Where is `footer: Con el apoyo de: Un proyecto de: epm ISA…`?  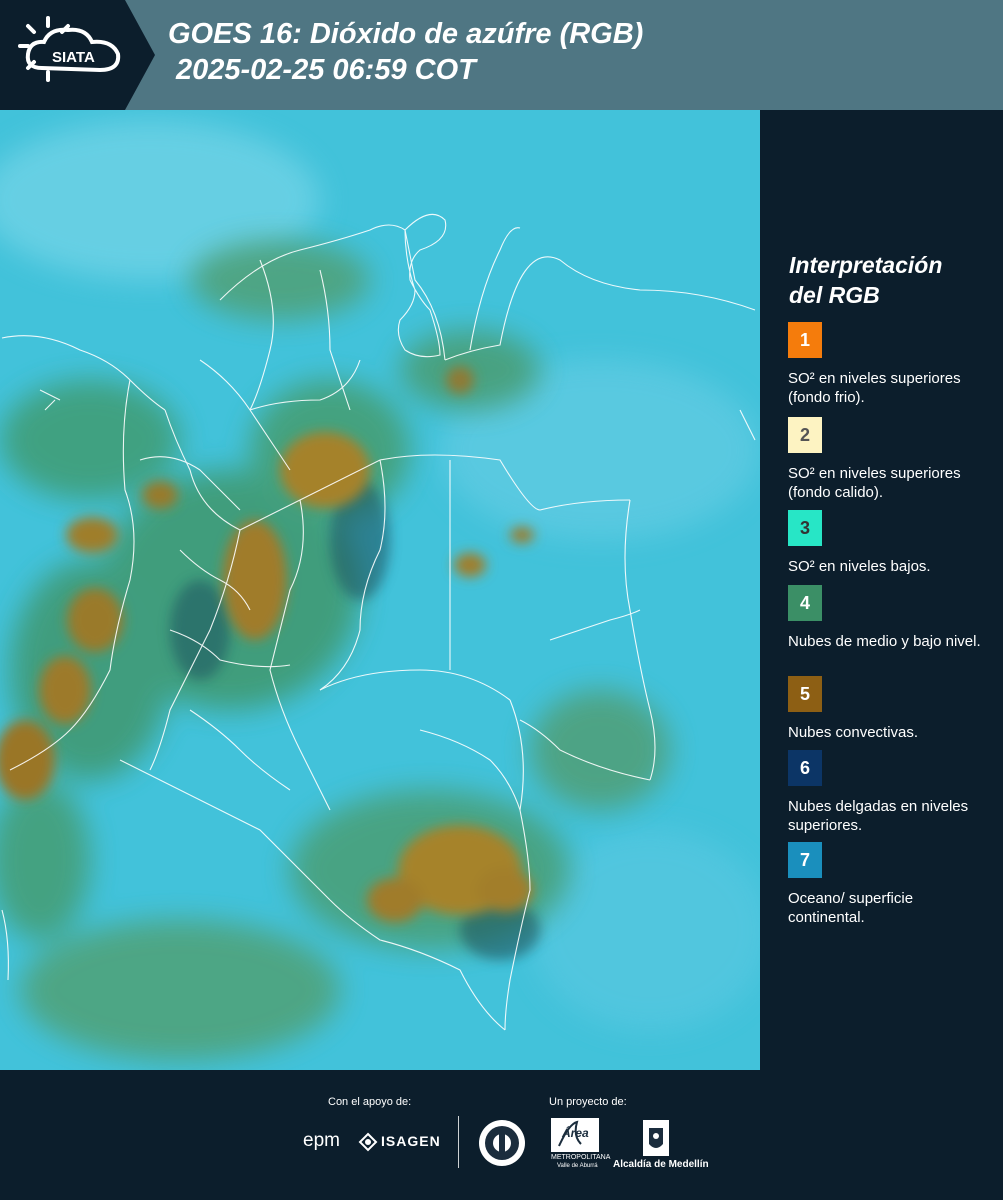 footer: Con el apoyo de: Un proyecto de: epm ISA… is located at coordinates (501, 1135).